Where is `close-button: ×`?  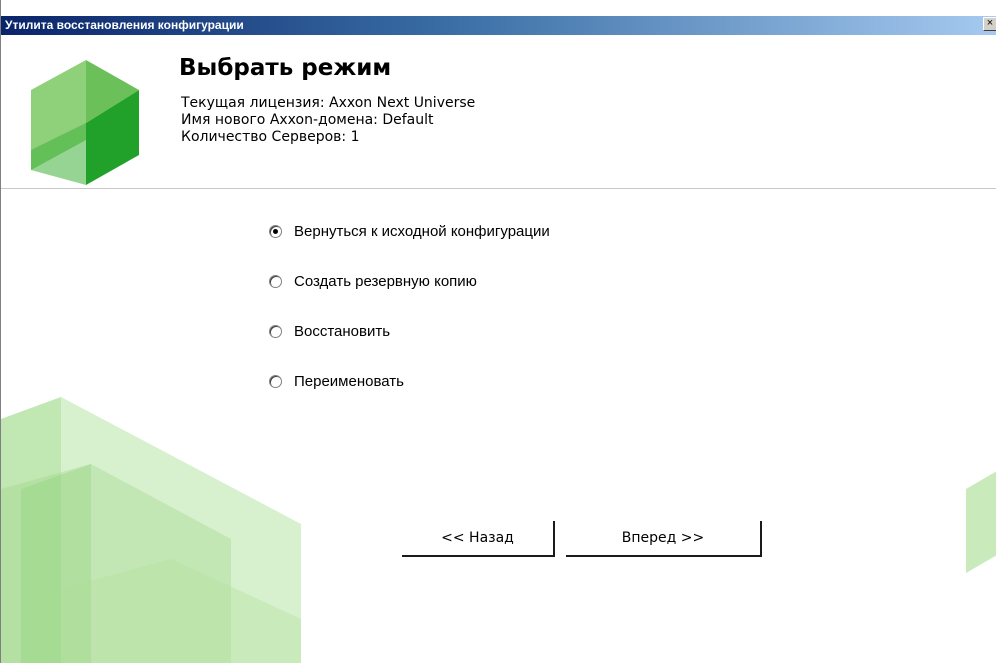
close-button: × is located at coordinates (989, 24).